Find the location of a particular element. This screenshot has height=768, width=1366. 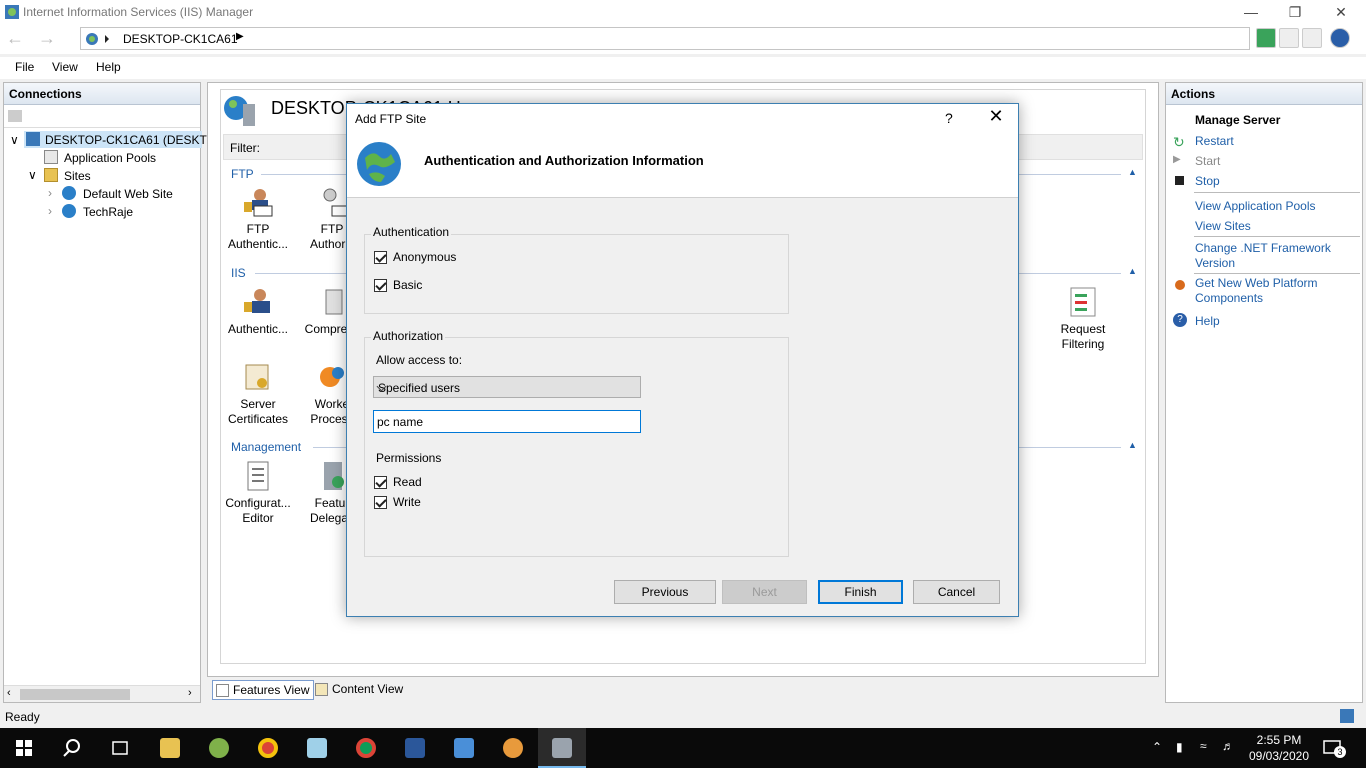

feature-server-certificates: Server Certificates is located at coordinates (258, 394).